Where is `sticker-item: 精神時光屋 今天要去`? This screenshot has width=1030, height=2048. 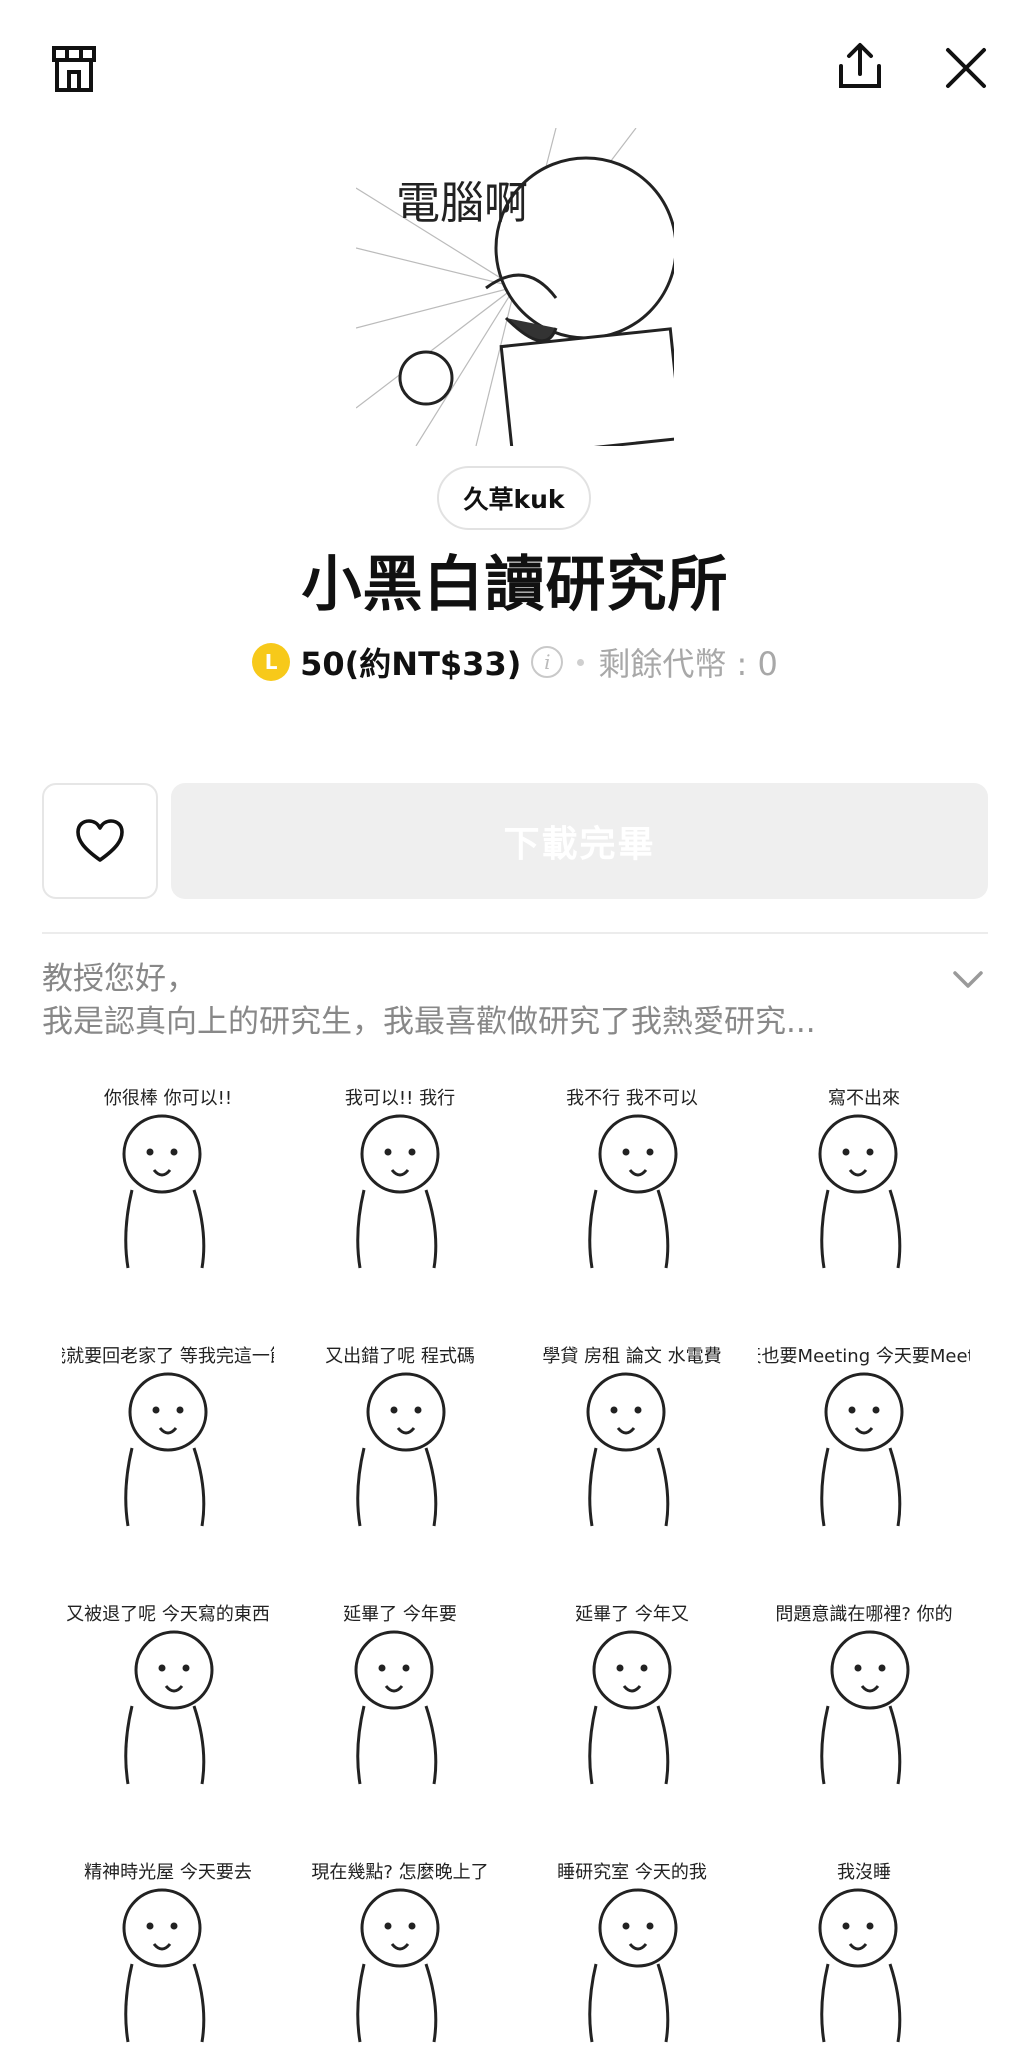
sticker-item: 精神時光屋 今天要去 is located at coordinates (168, 1951).